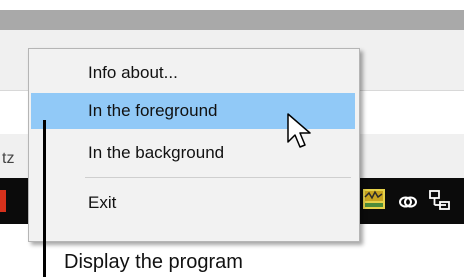  Describe the element at coordinates (153, 110) in the screenshot. I see `menu-item-label: In the foreground` at that location.